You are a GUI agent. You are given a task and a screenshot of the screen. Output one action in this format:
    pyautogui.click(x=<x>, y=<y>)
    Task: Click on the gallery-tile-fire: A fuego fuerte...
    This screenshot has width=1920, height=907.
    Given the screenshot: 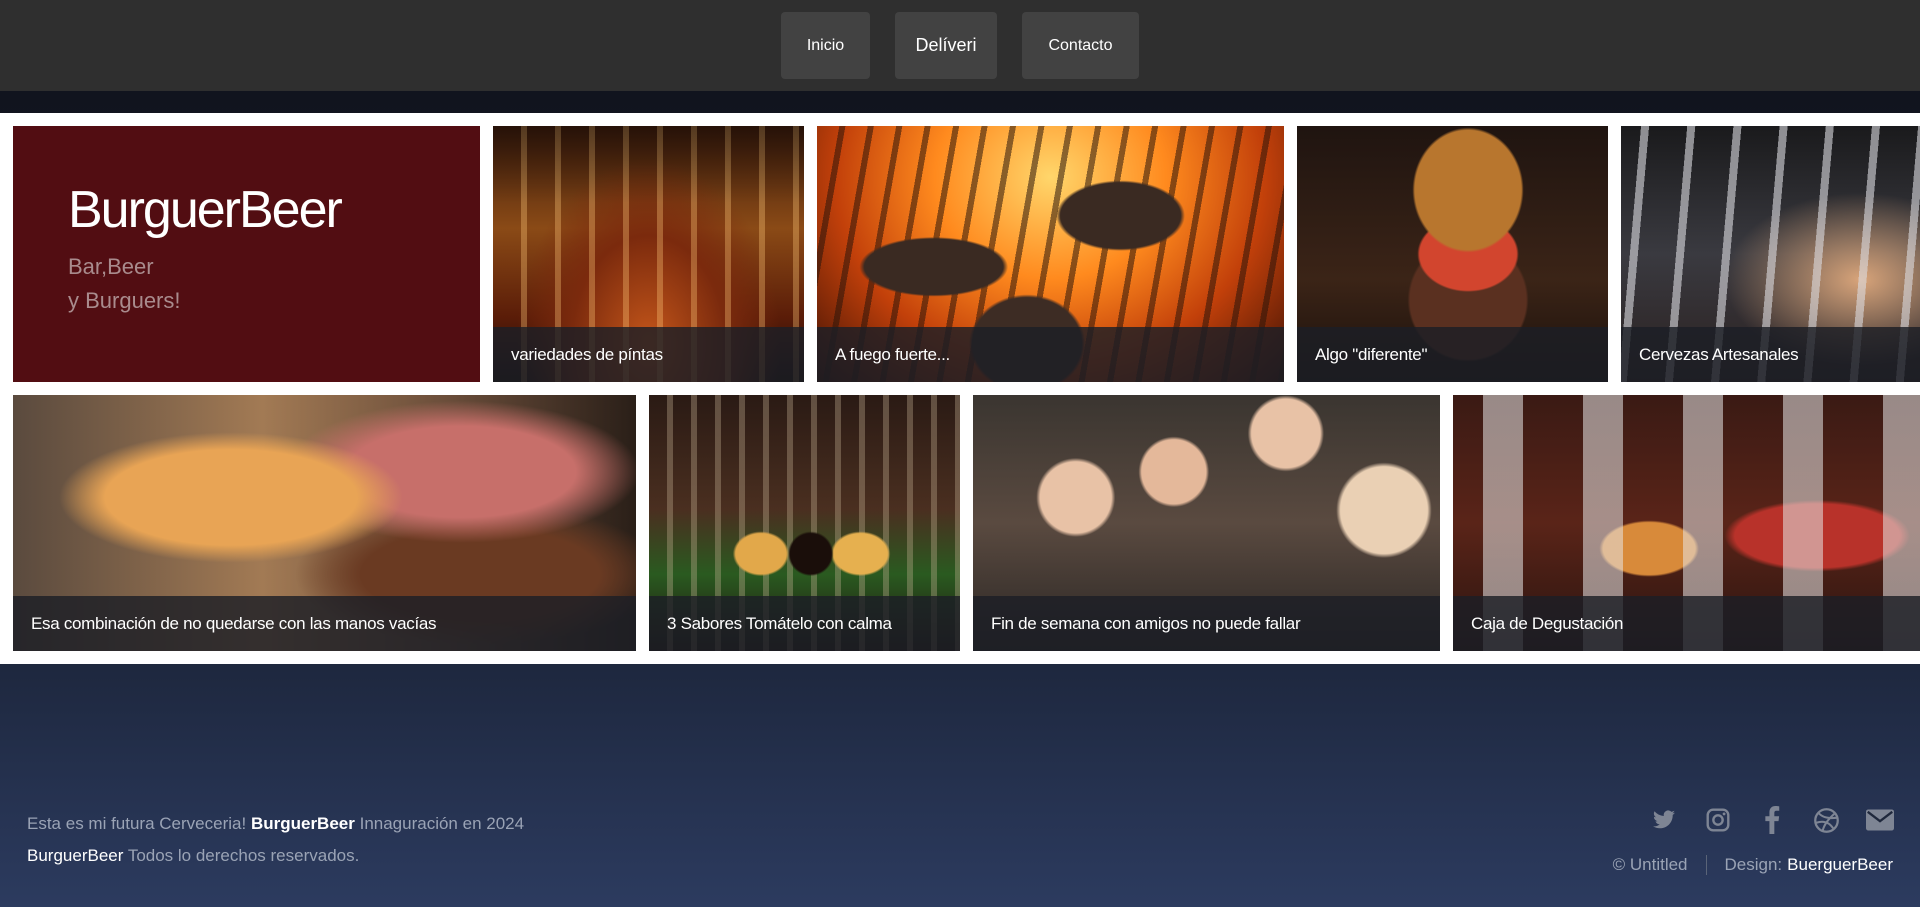 What is the action you would take?
    pyautogui.click(x=1050, y=254)
    